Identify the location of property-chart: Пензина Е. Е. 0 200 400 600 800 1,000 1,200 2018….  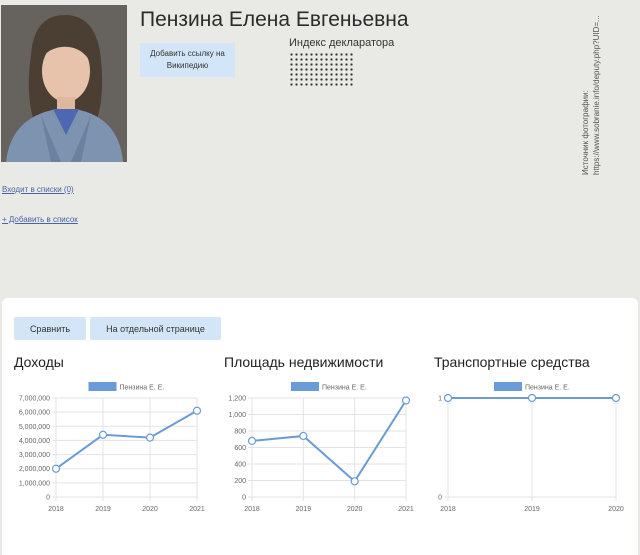
(321, 447).